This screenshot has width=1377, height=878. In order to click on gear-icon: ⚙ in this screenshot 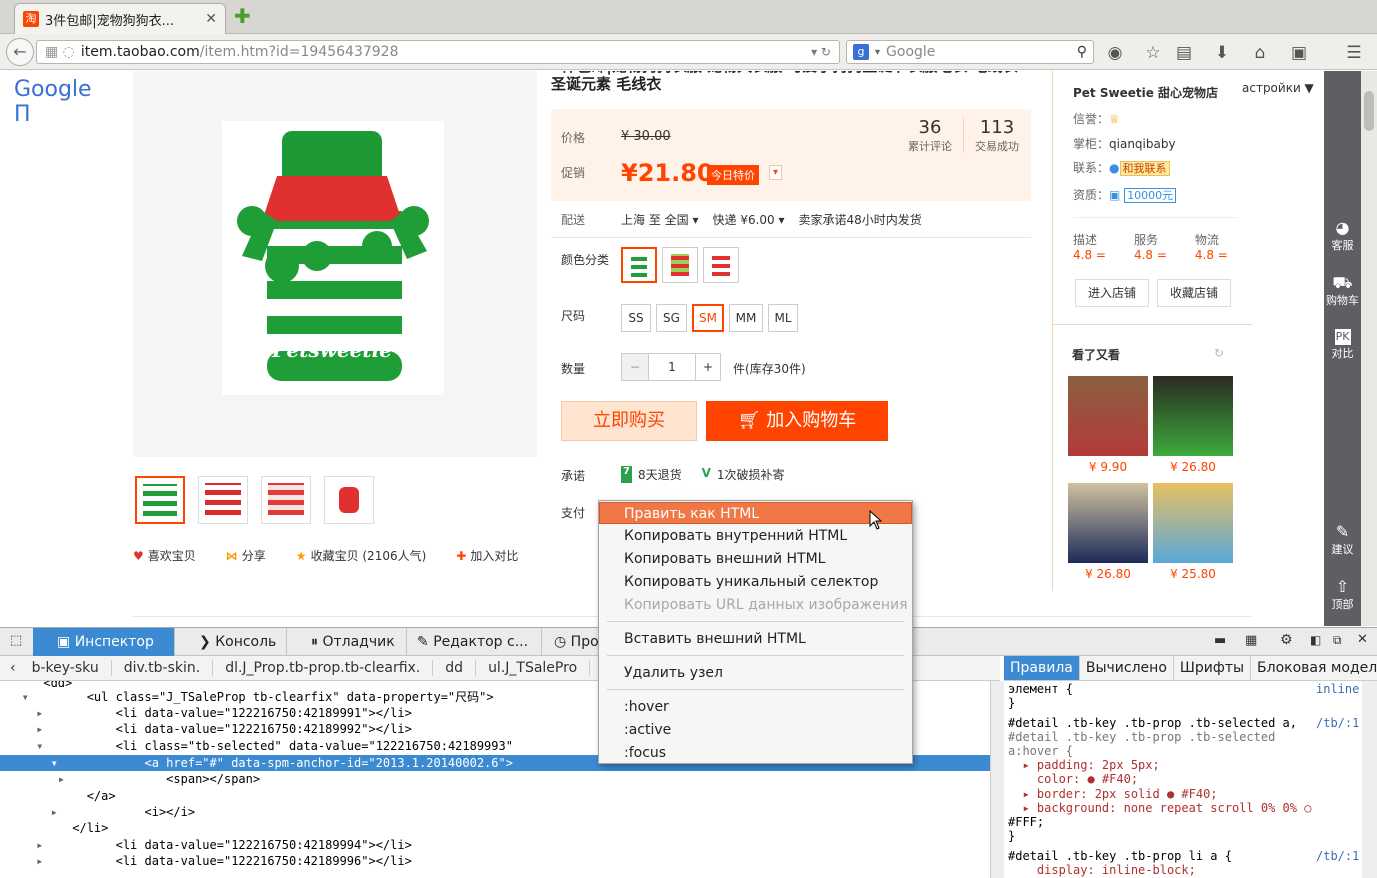, I will do `click(1286, 640)`.